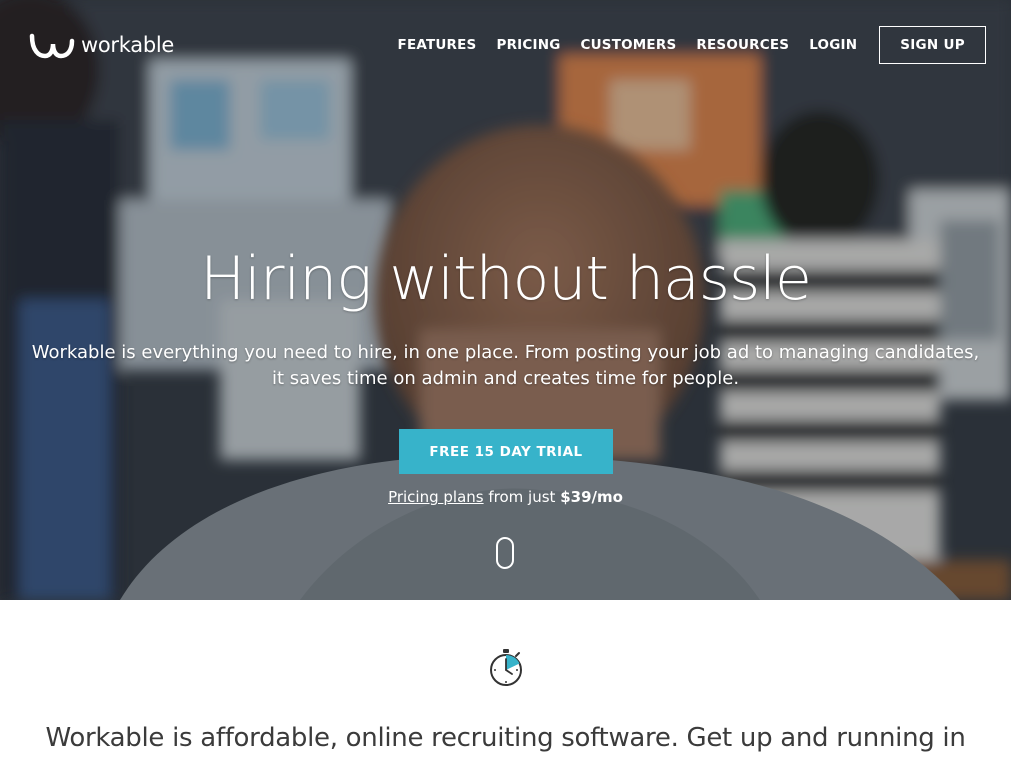  Describe the element at coordinates (506, 451) in the screenshot. I see `free-trial-button: FREE 15 DAY TRIAL` at that location.